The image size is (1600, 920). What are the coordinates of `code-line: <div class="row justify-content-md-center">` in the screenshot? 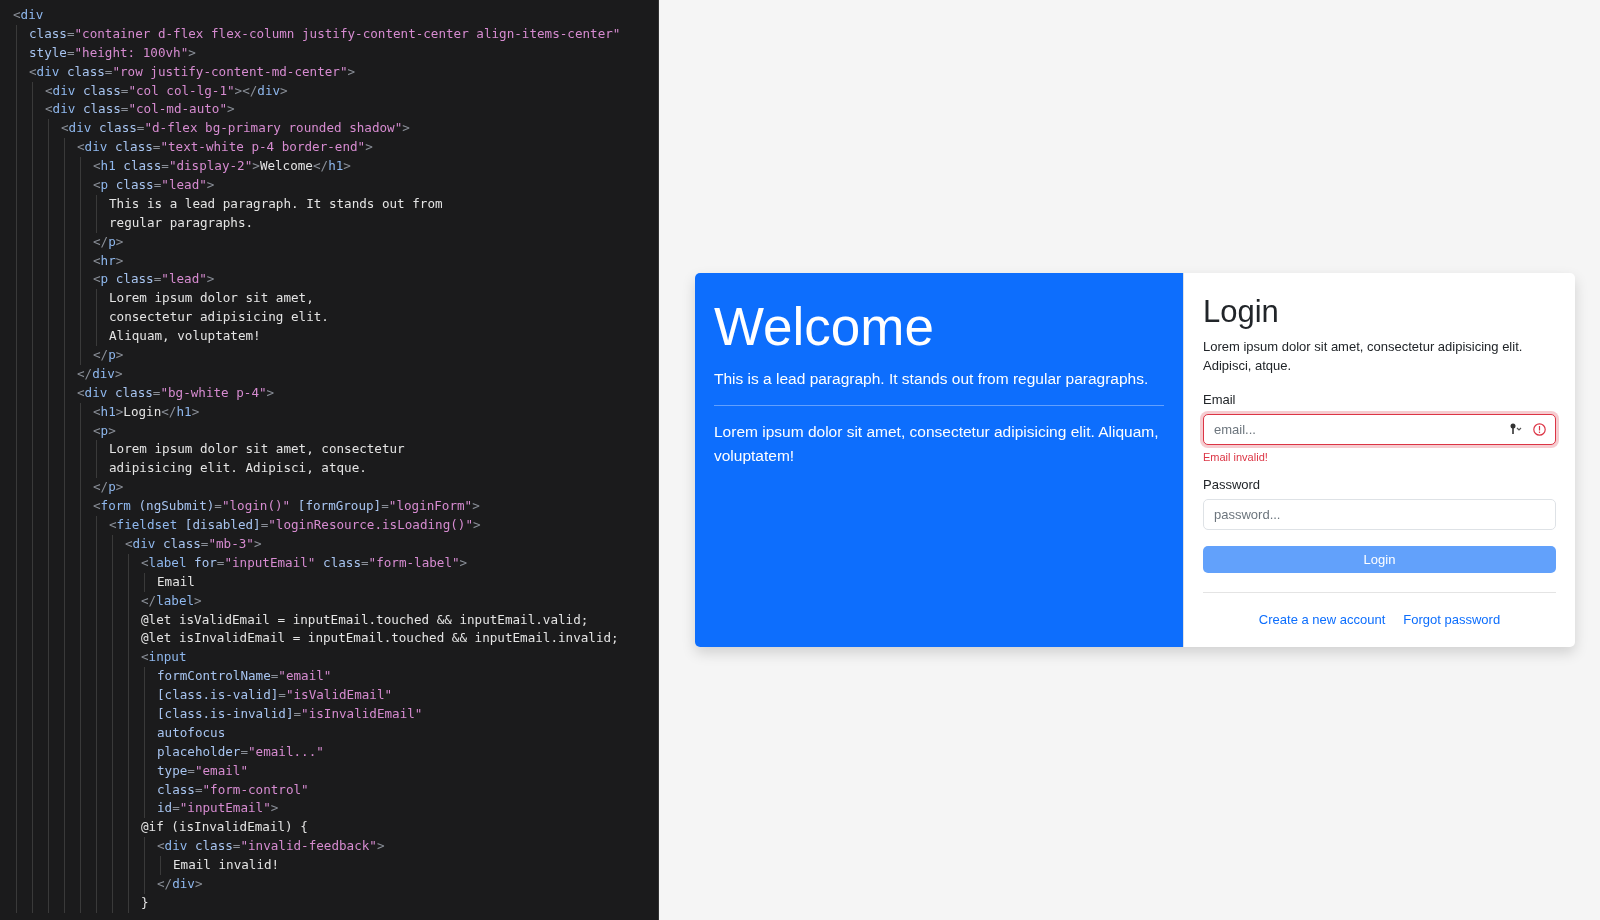 It's located at (193, 71).